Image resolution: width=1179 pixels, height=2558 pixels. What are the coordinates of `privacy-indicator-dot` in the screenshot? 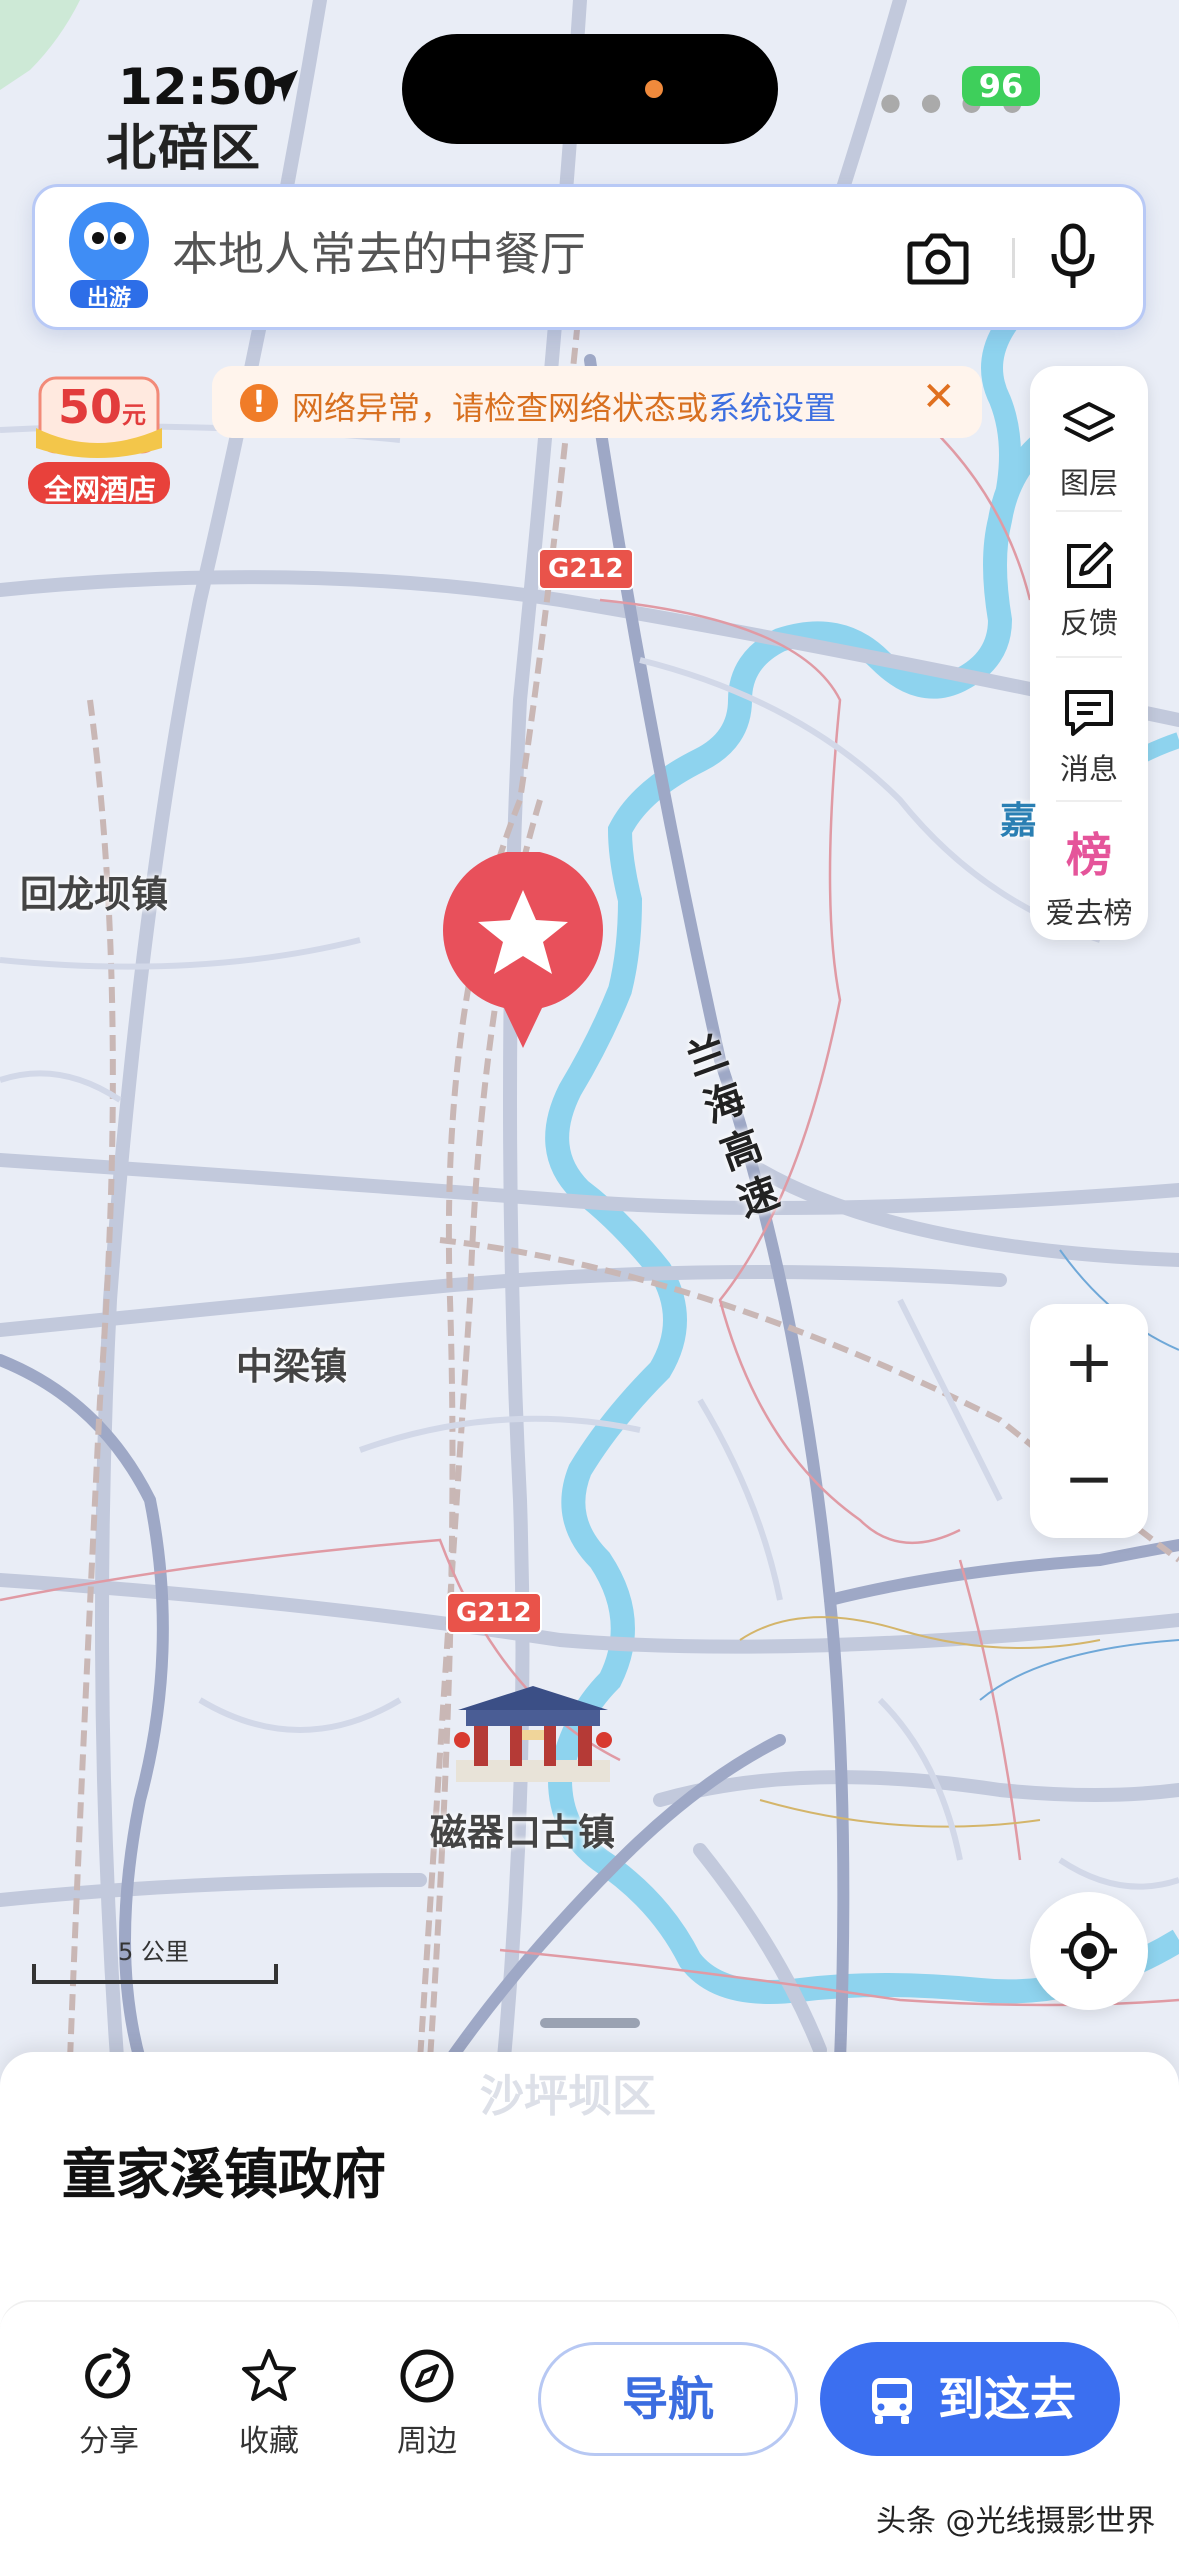 It's located at (654, 89).